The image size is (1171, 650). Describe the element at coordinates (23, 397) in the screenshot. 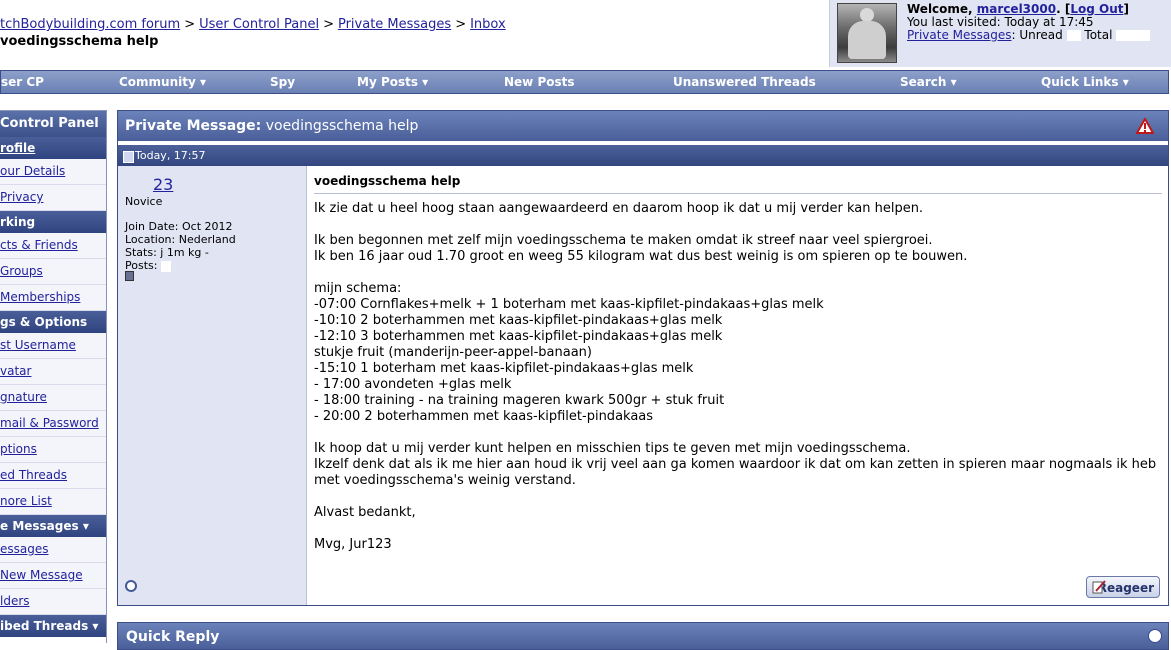

I see `sidebar-item-label: gnature` at that location.